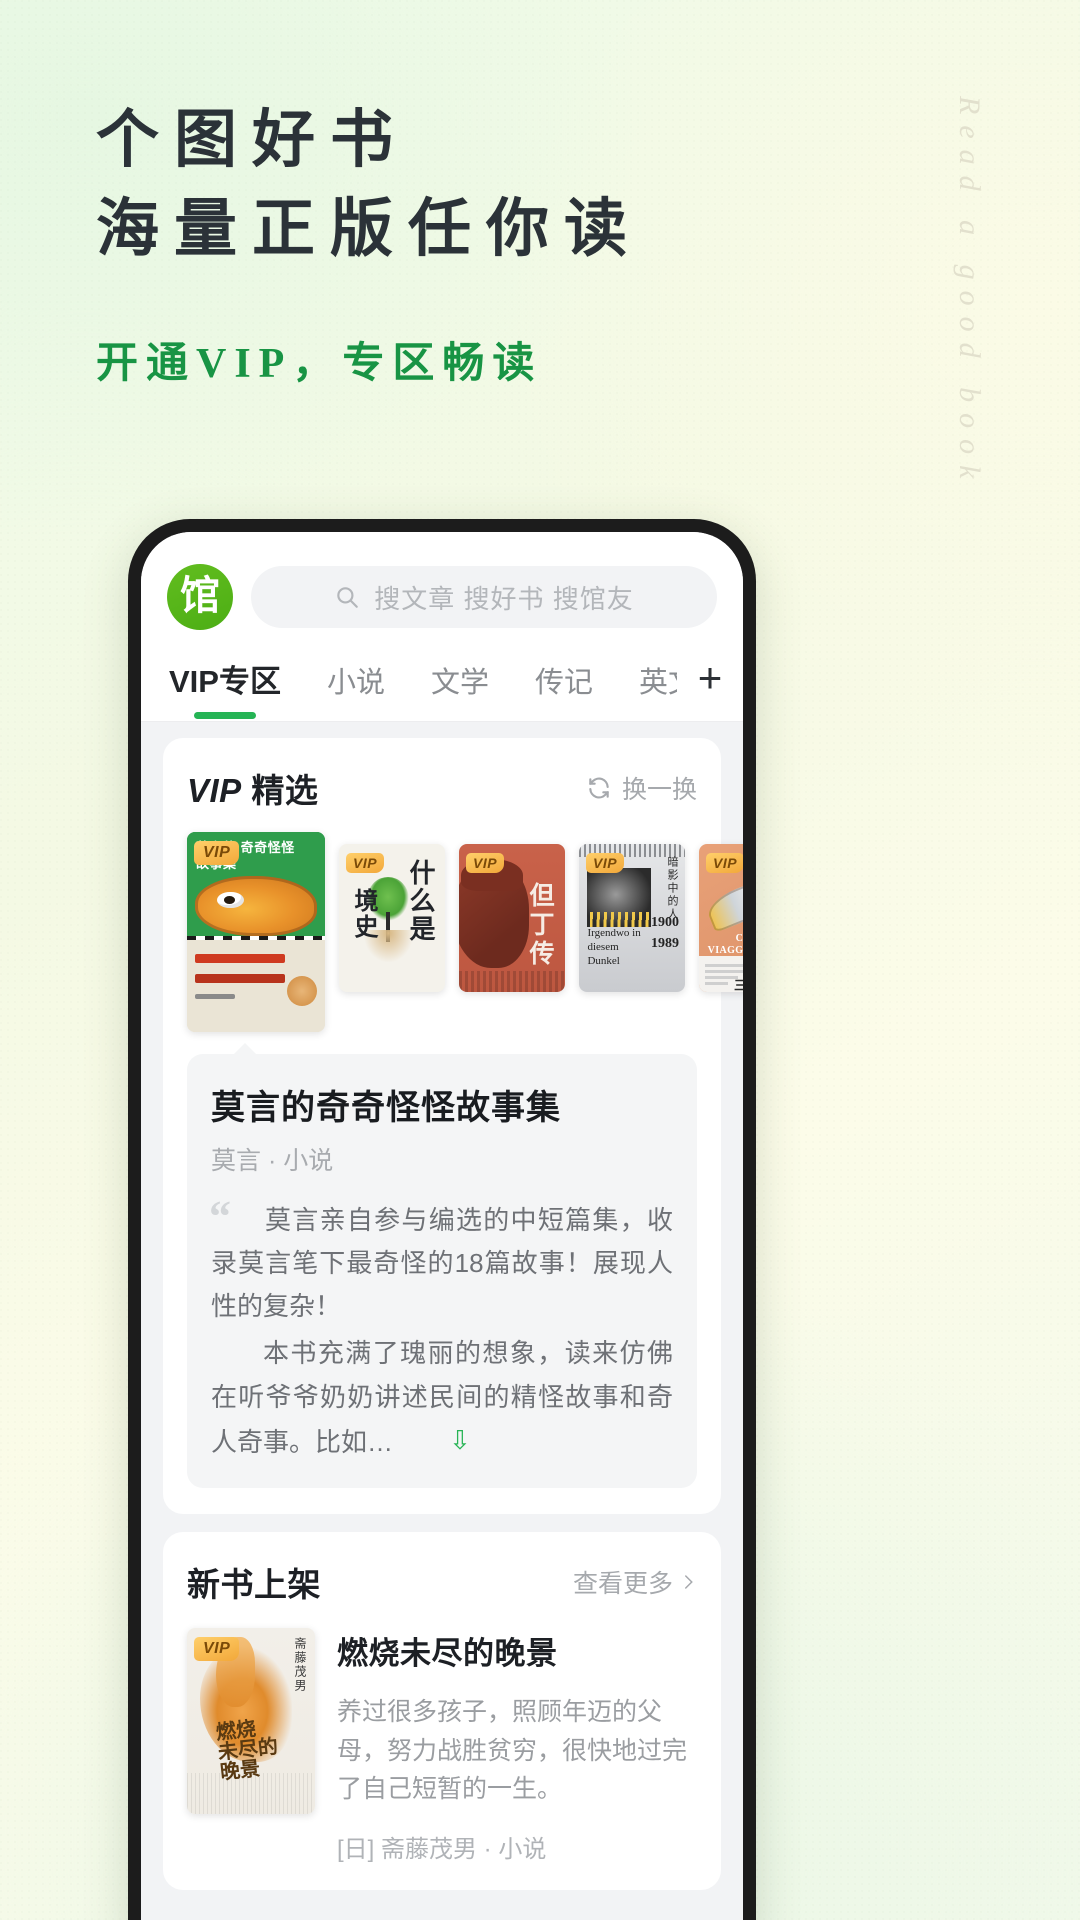 The width and height of the screenshot is (1080, 1920). I want to click on tab-biography: 传记, so click(564, 690).